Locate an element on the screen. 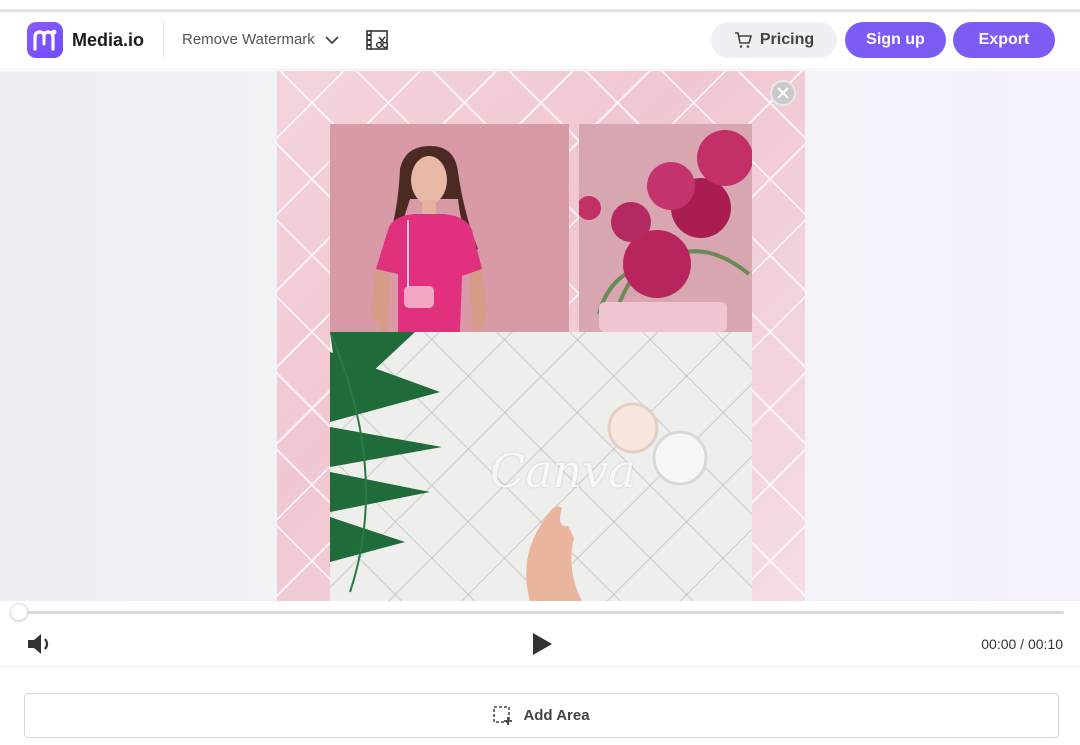 Image resolution: width=1080 pixels, height=745 pixels. cart-icon is located at coordinates (743, 40).